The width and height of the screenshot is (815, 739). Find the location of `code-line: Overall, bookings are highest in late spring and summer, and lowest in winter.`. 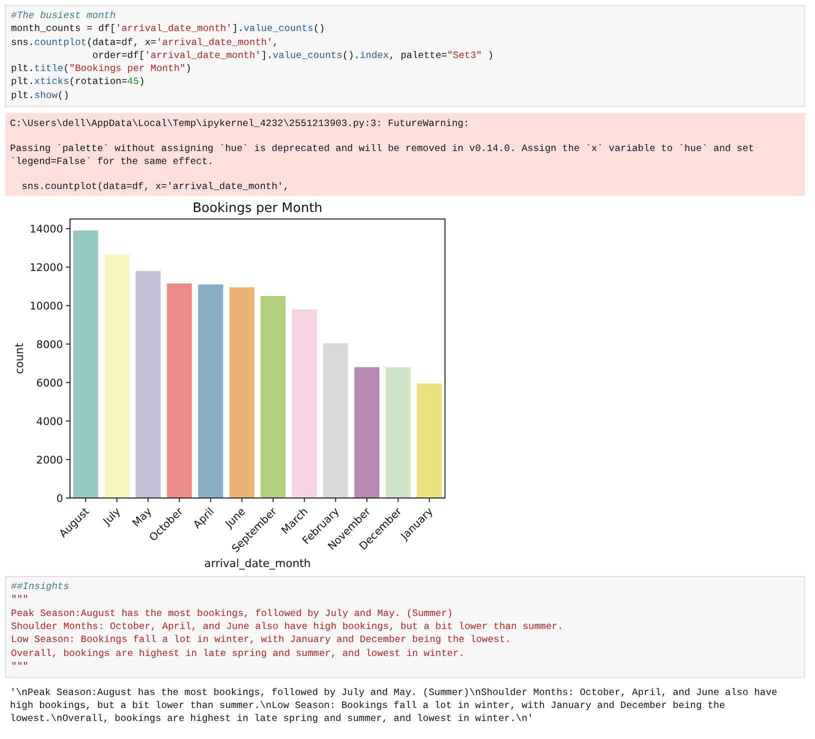

code-line: Overall, bookings are highest in late spring and summer, and lowest in winter. is located at coordinates (238, 653).